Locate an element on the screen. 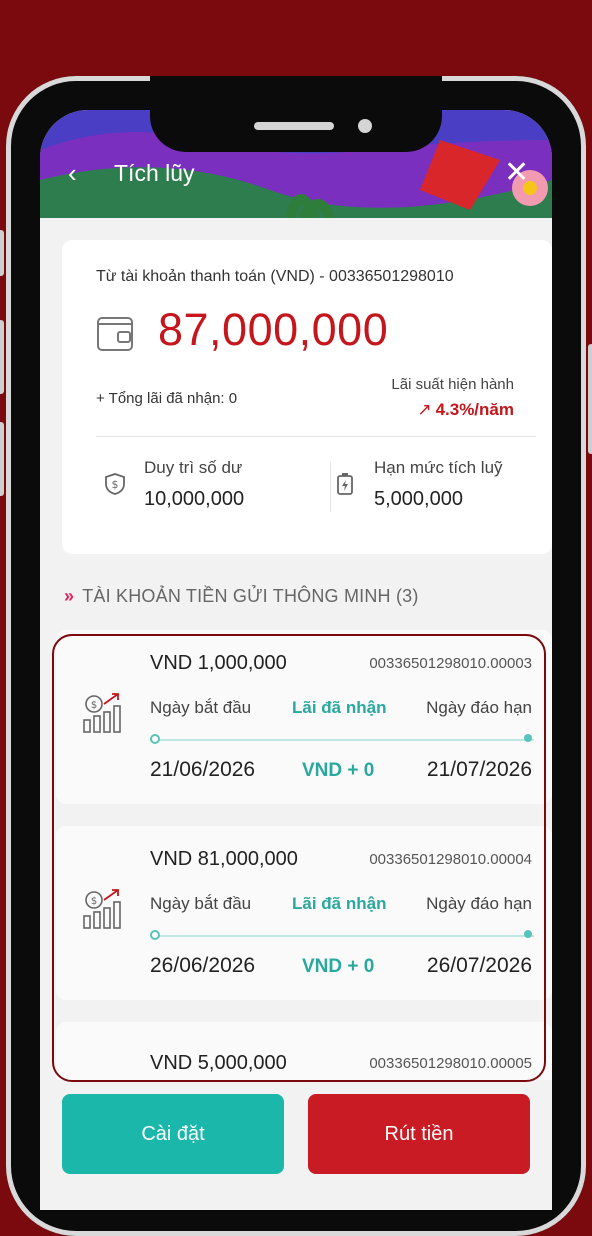 Image resolution: width=592 pixels, height=1236 pixels. maintain-balance-label: Duy trì số dư is located at coordinates (193, 467).